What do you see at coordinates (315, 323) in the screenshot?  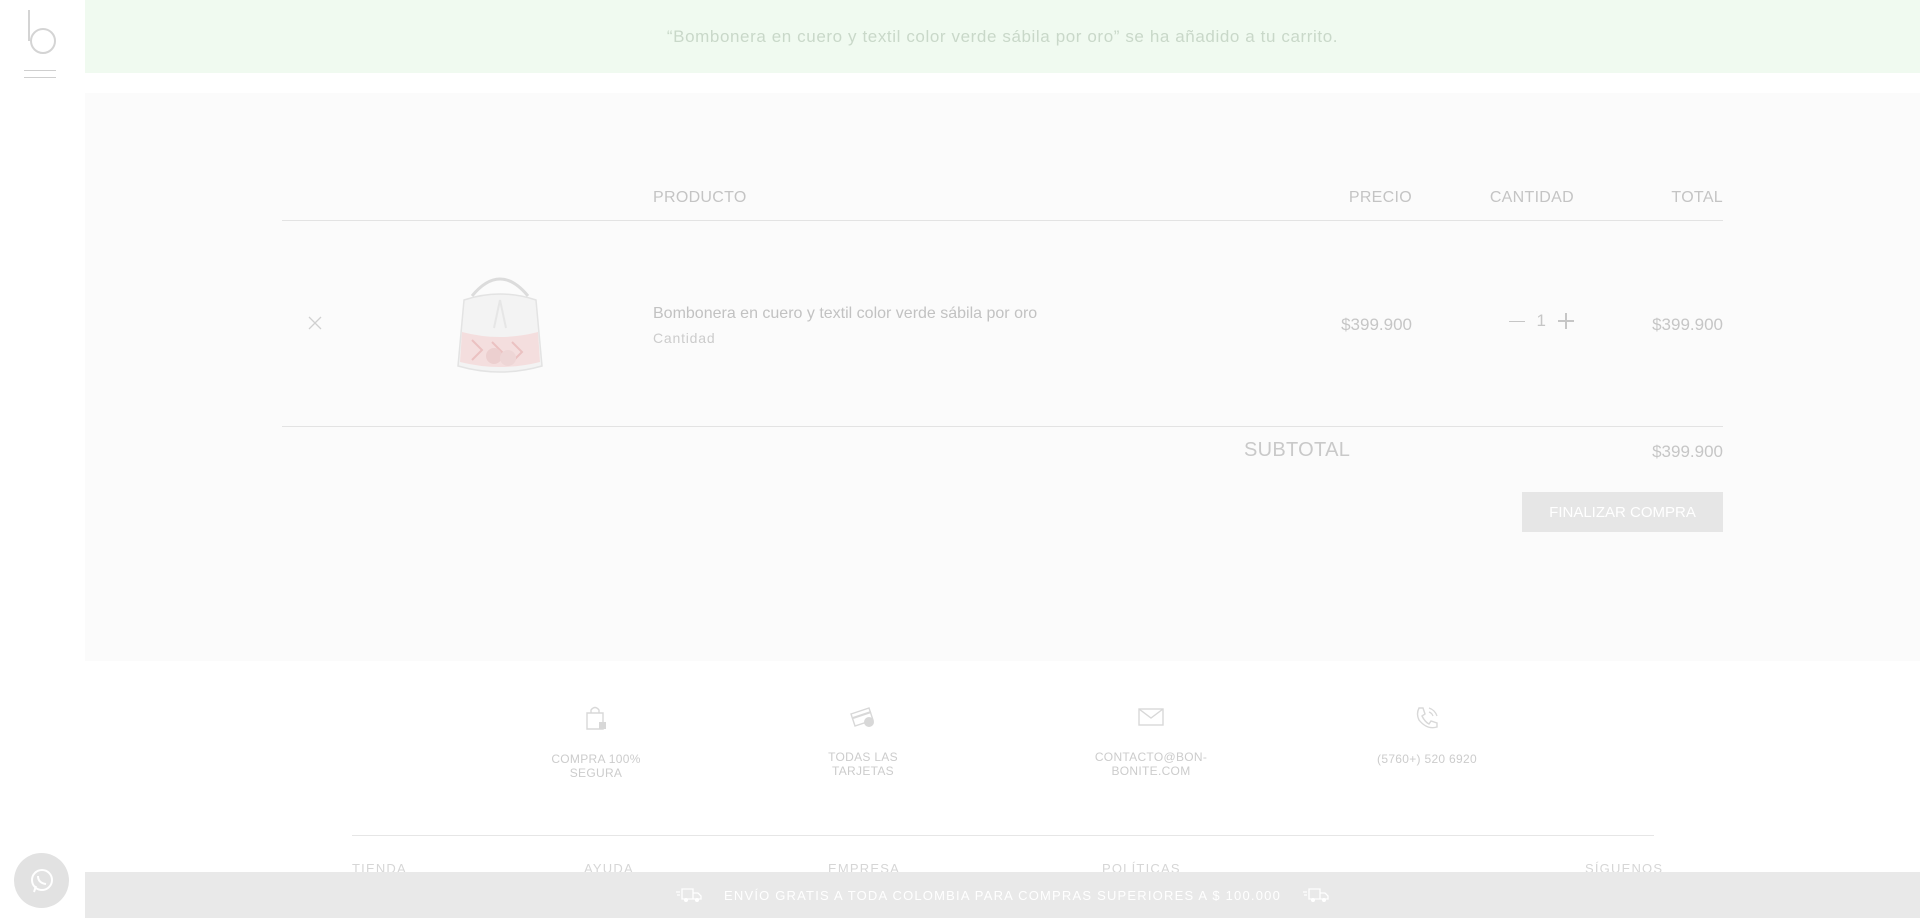 I see `remove-item-icon` at bounding box center [315, 323].